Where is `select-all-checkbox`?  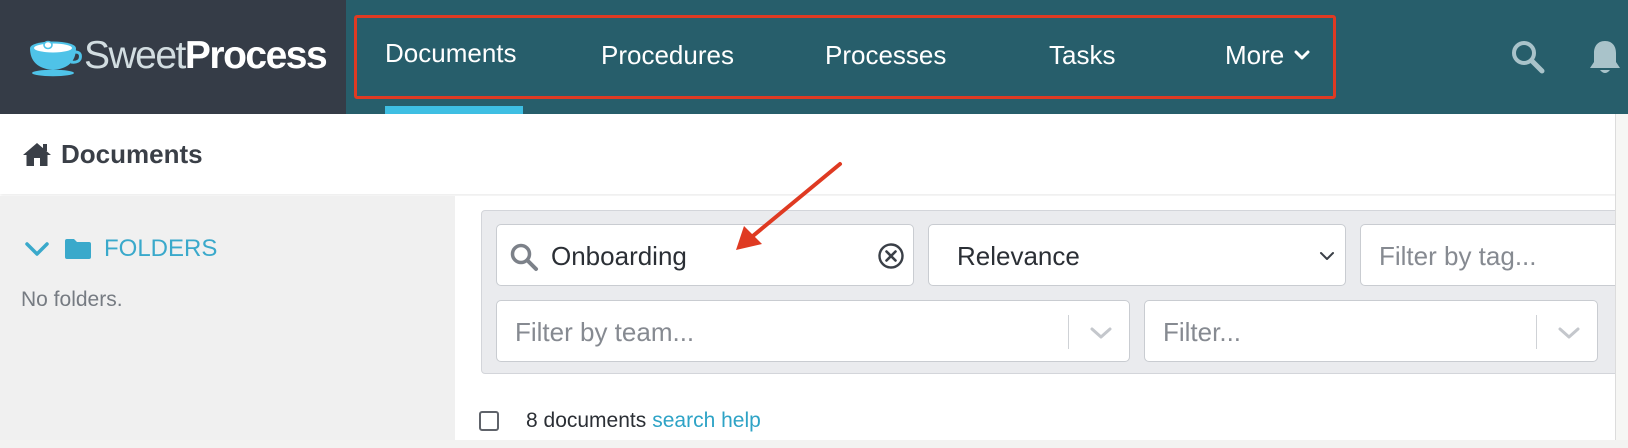
select-all-checkbox is located at coordinates (489, 421).